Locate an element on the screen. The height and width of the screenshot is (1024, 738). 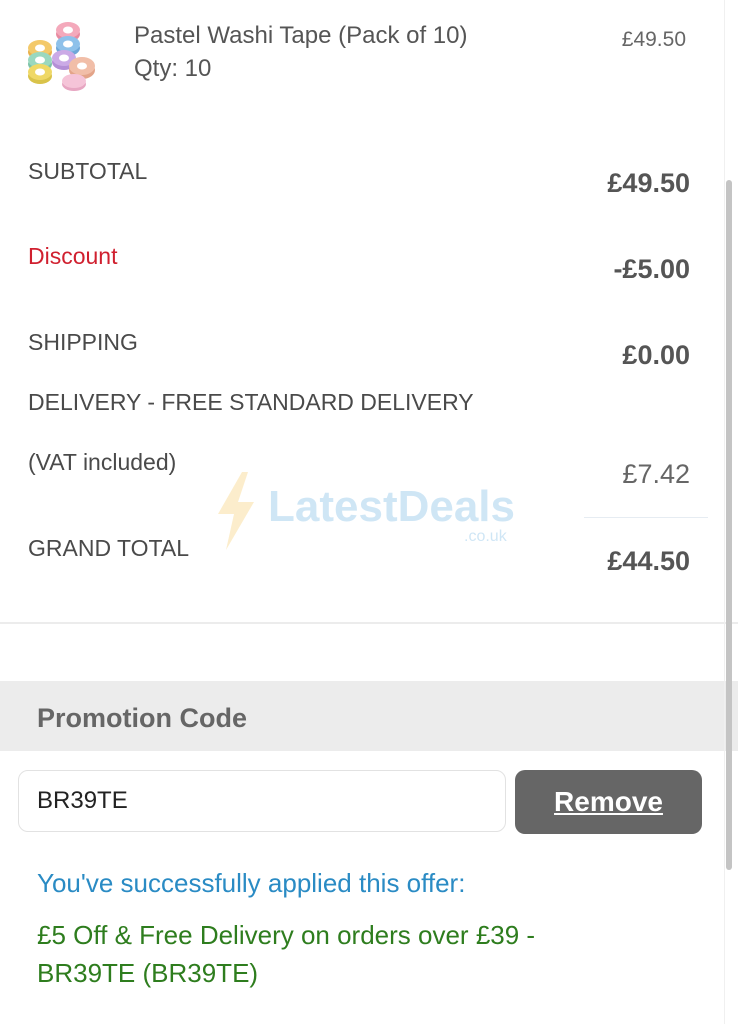
delivery-method-label: DELIVERY - FREE STANDARD DELIVERY is located at coordinates (251, 402).